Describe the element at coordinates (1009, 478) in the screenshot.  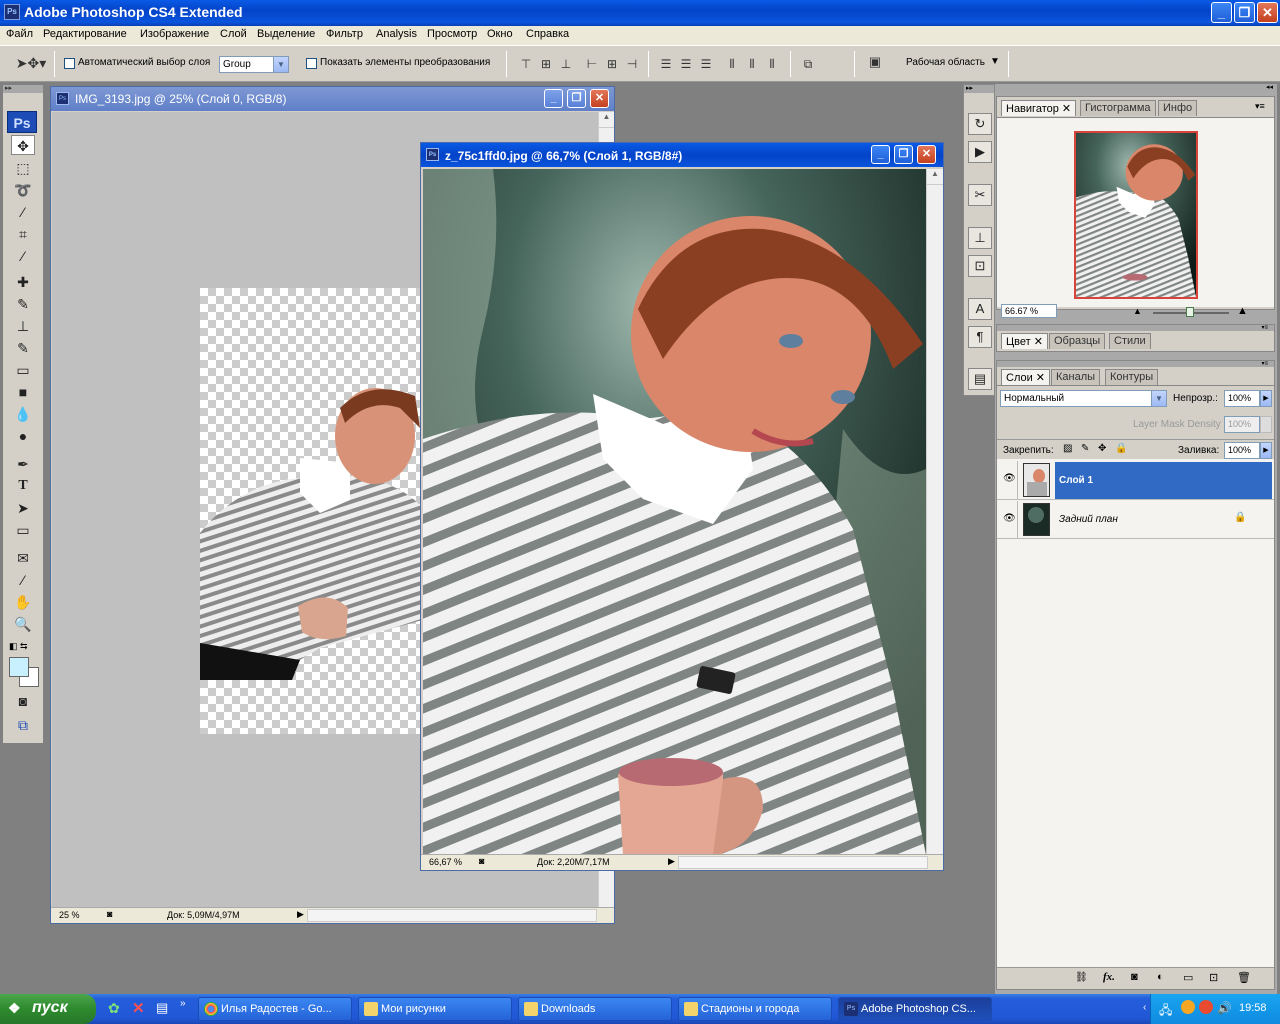
I see `eye-icon: 👁` at that location.